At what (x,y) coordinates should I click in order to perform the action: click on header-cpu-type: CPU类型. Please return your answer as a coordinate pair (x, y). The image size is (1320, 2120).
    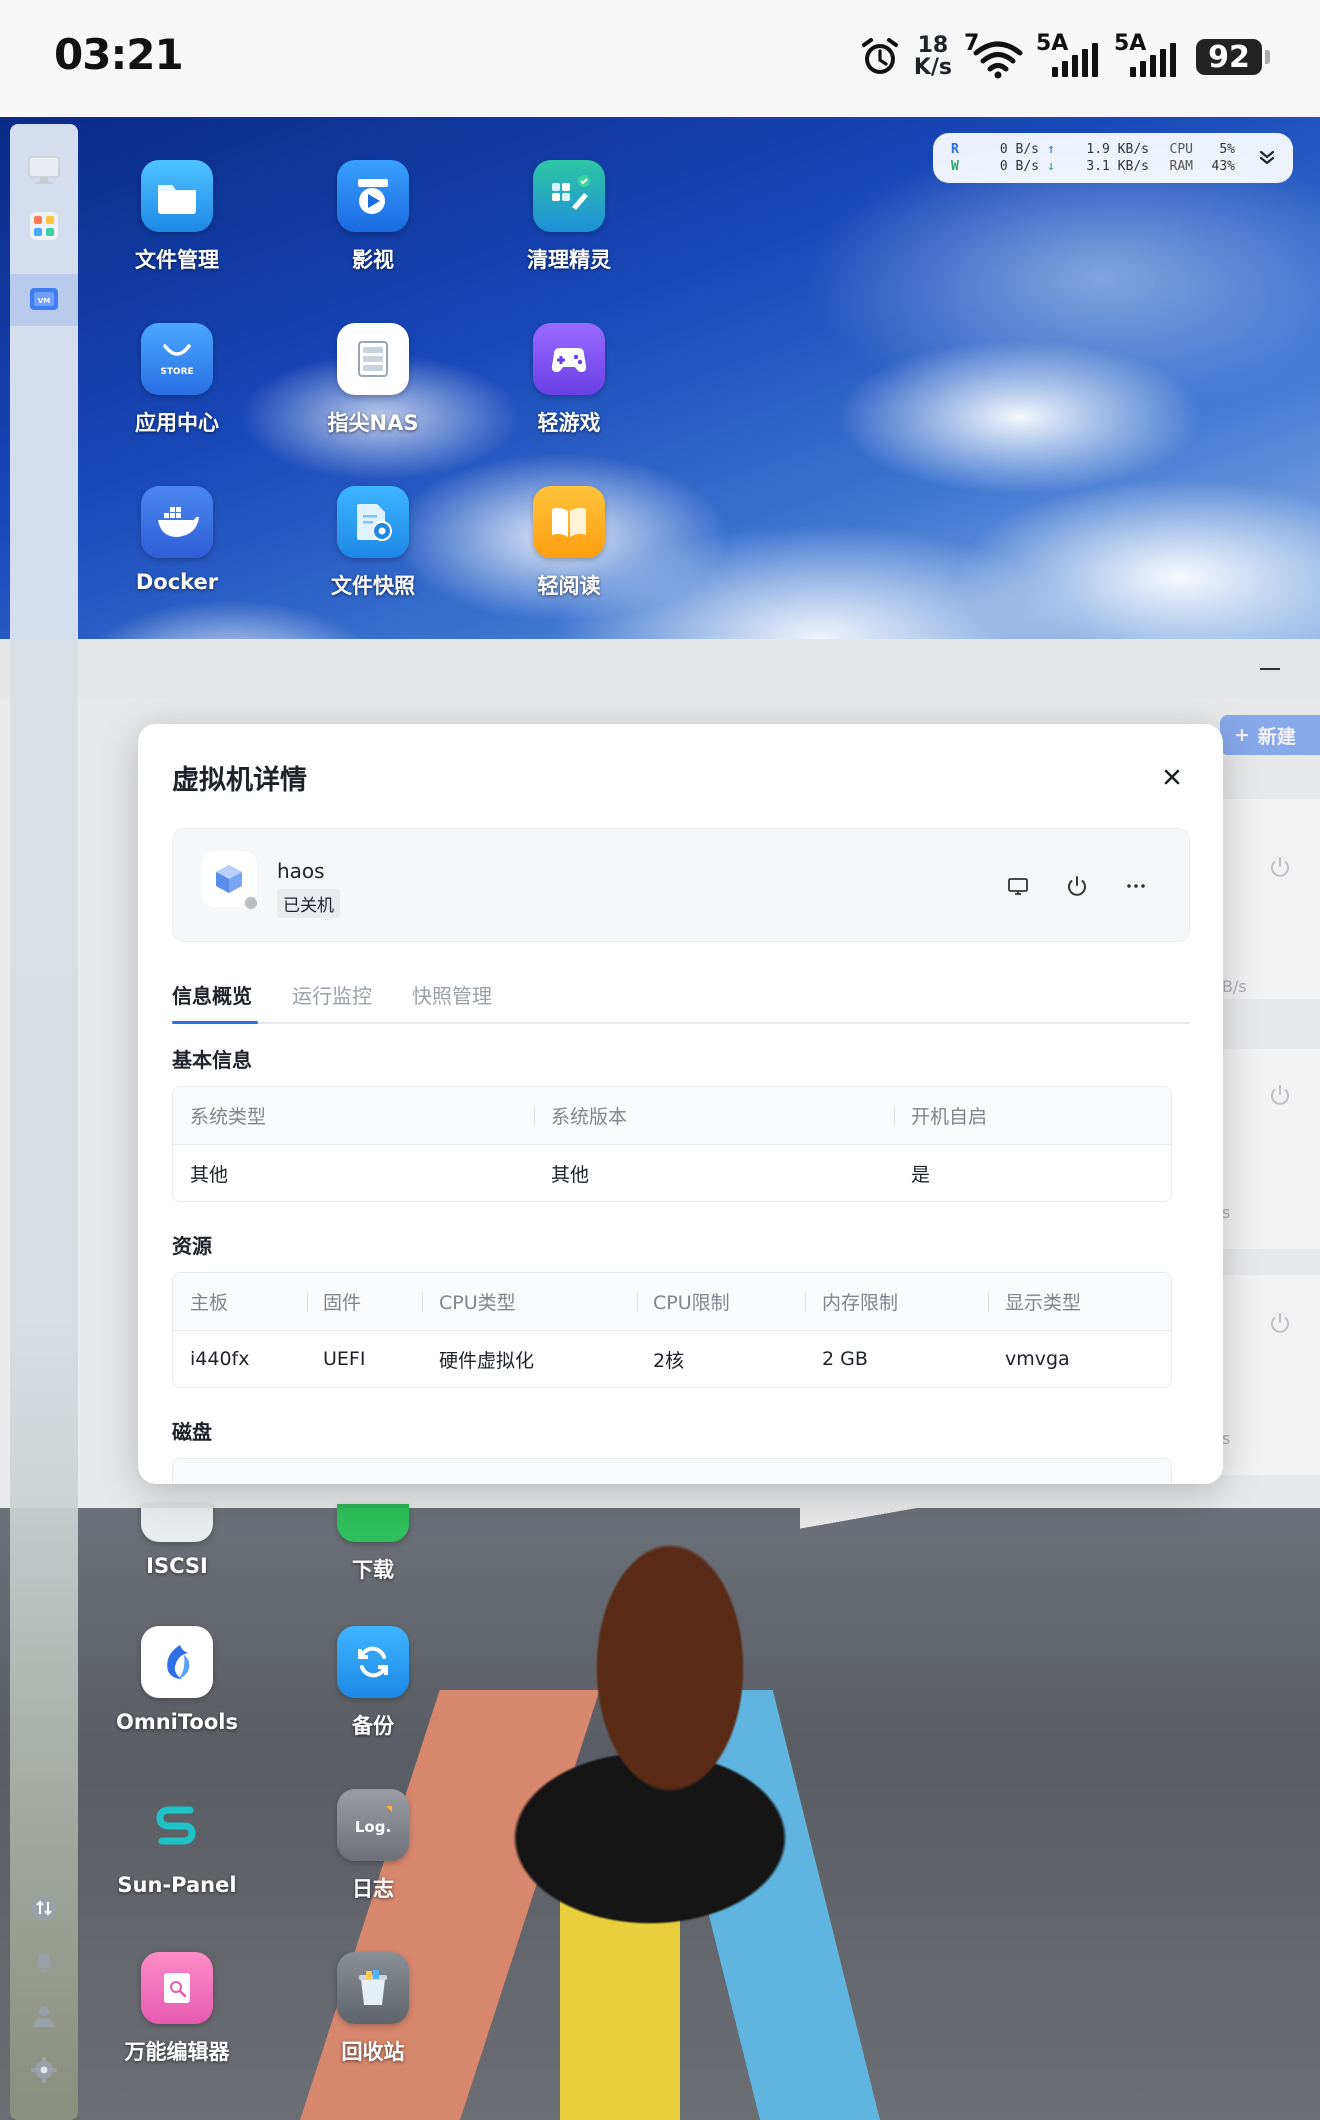
    Looking at the image, I should click on (477, 1303).